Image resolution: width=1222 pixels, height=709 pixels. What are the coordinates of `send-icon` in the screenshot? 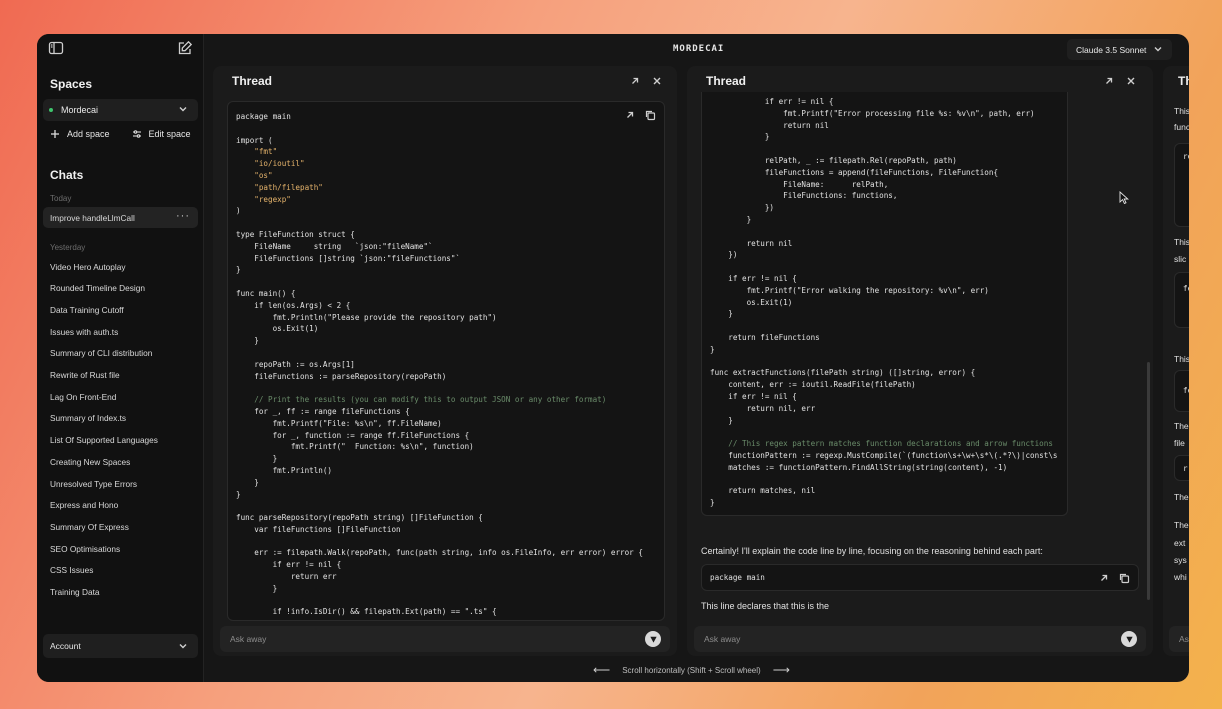 It's located at (1129, 639).